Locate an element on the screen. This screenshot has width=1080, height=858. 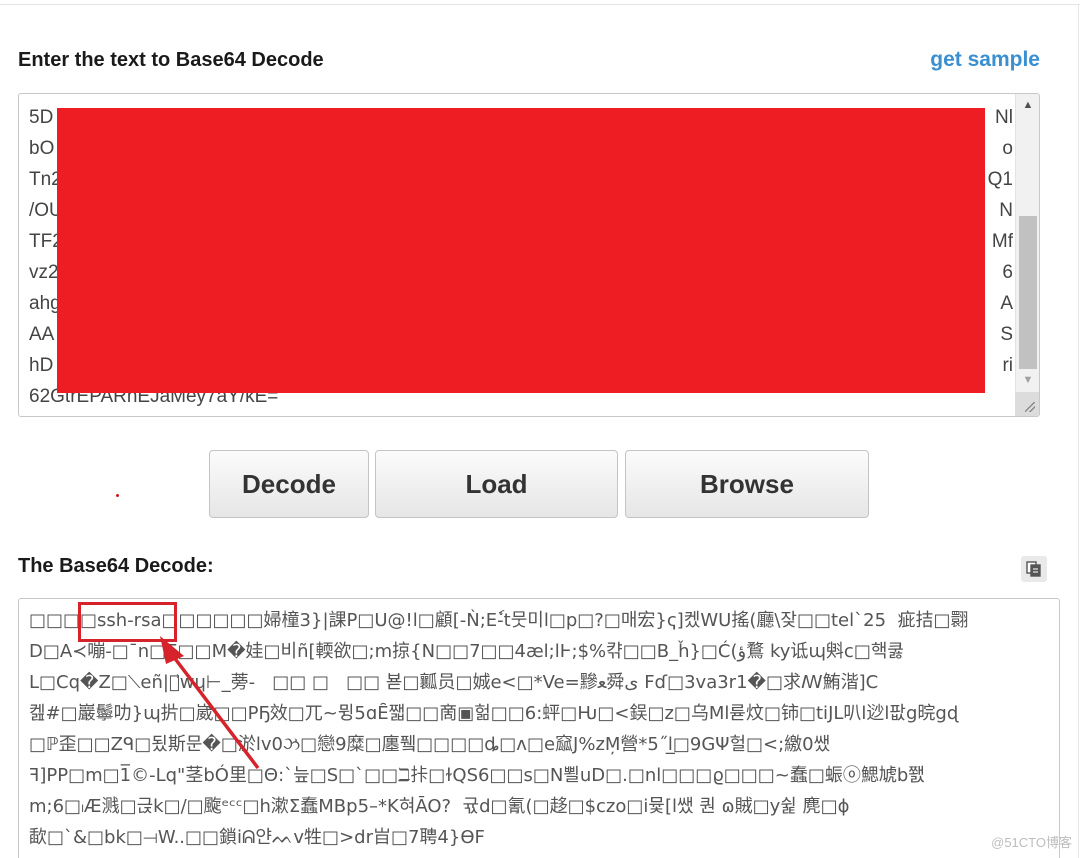
input-section-title: Enter the text to Base64 Decode is located at coordinates (171, 60).